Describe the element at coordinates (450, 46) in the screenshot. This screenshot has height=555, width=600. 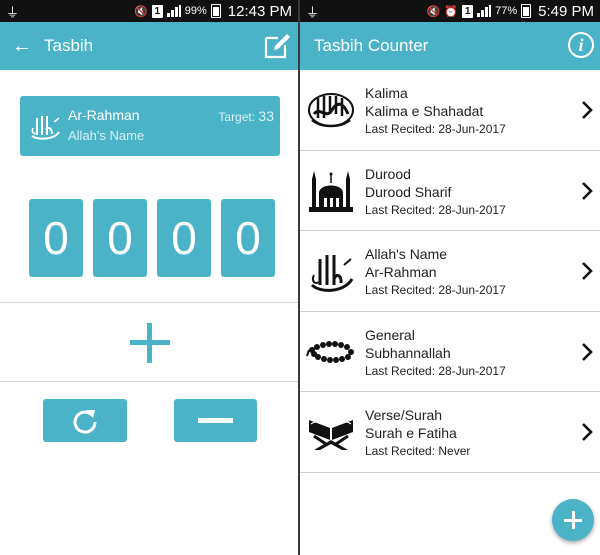
I see `app-bar: Tasbih Counter i` at that location.